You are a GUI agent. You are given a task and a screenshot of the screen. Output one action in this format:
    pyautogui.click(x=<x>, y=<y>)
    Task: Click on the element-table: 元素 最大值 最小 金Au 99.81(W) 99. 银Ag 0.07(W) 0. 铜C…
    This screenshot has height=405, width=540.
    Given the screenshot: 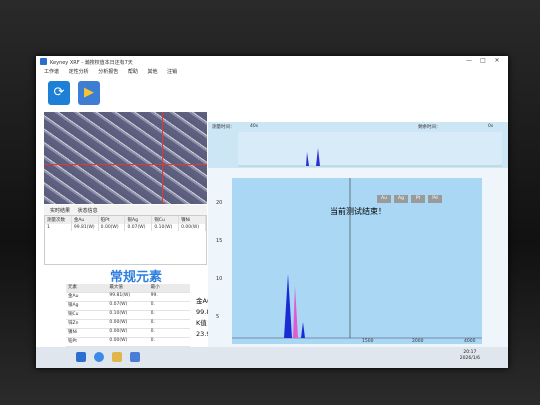 What is the action you would take?
    pyautogui.click(x=128, y=315)
    